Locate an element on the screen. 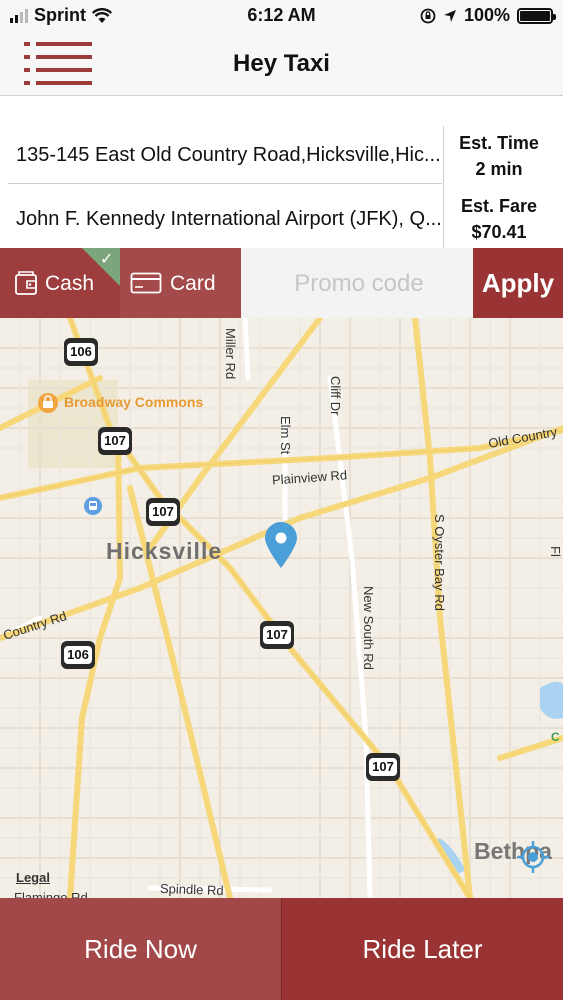  payment-row: Cash Card ✓ Apply is located at coordinates (281, 284).